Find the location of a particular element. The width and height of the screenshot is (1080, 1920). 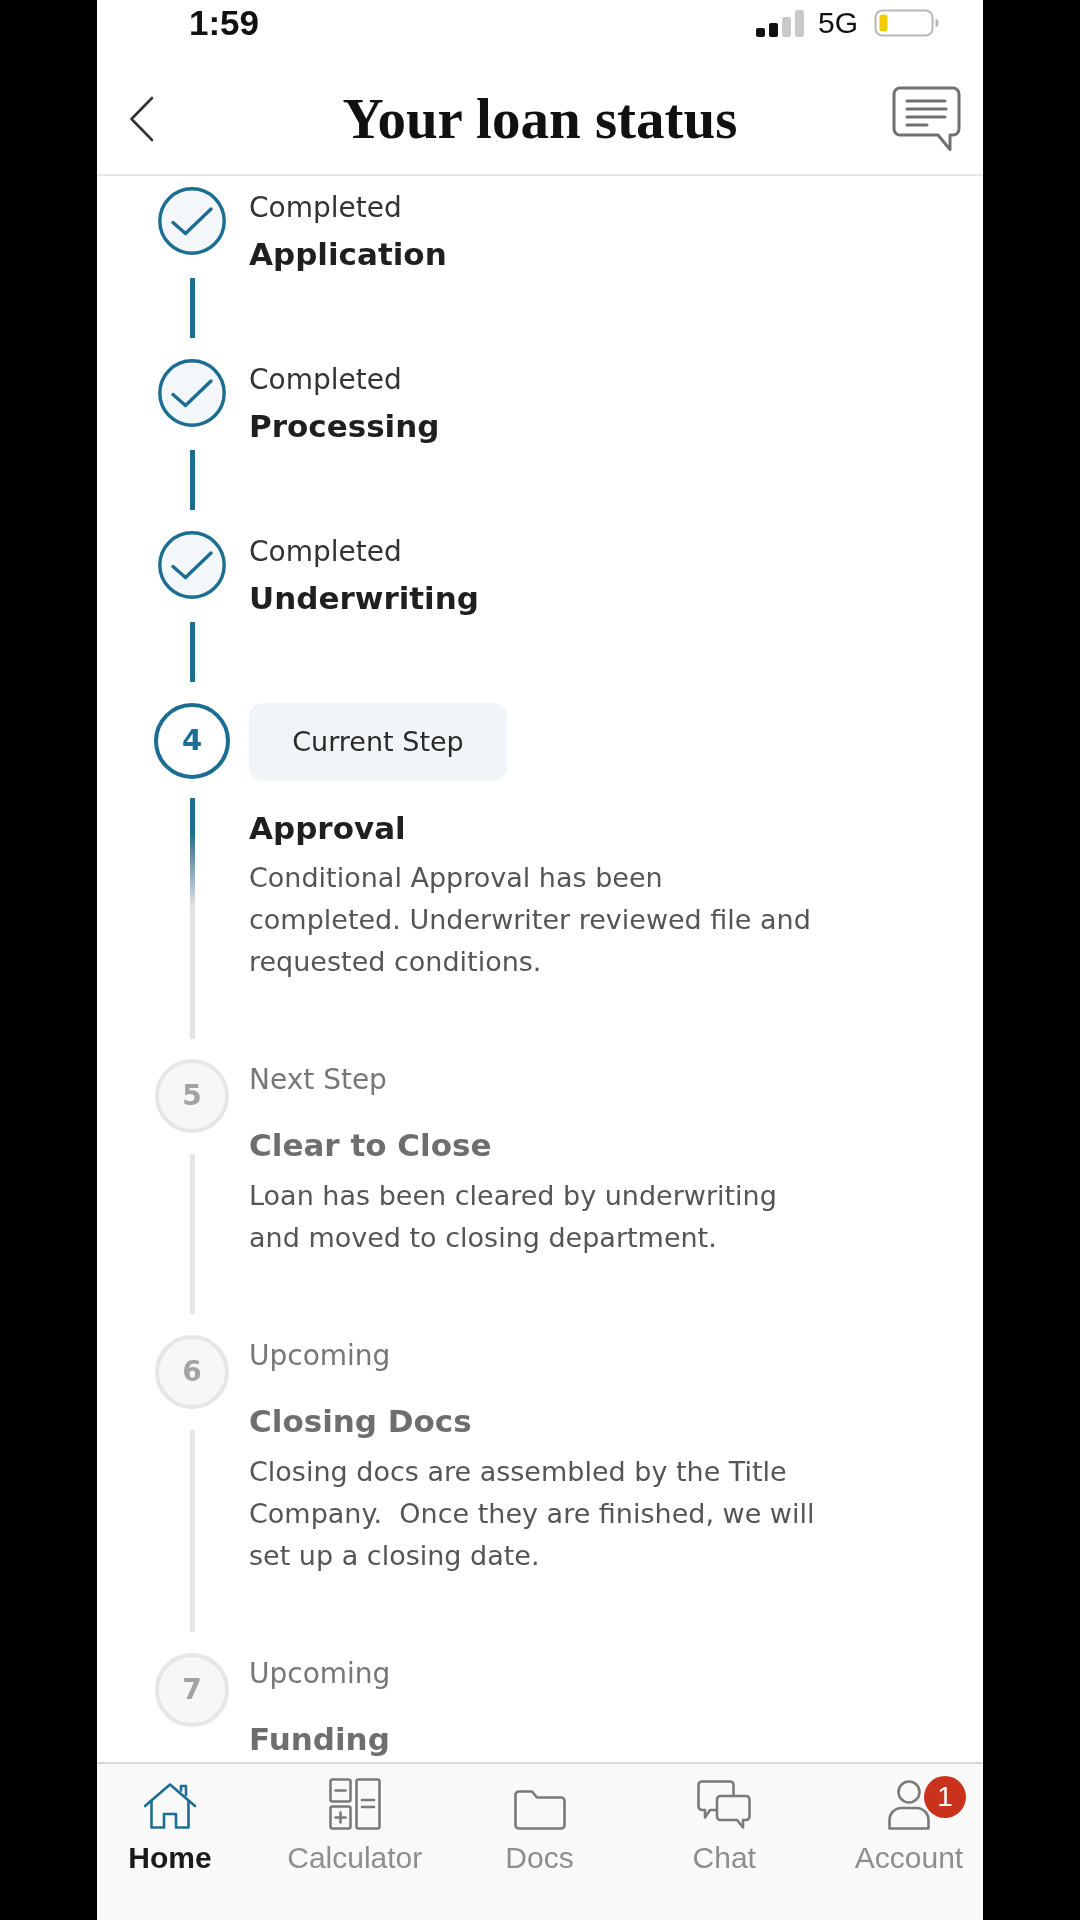

step-title: Closing Docs is located at coordinates (361, 1421).